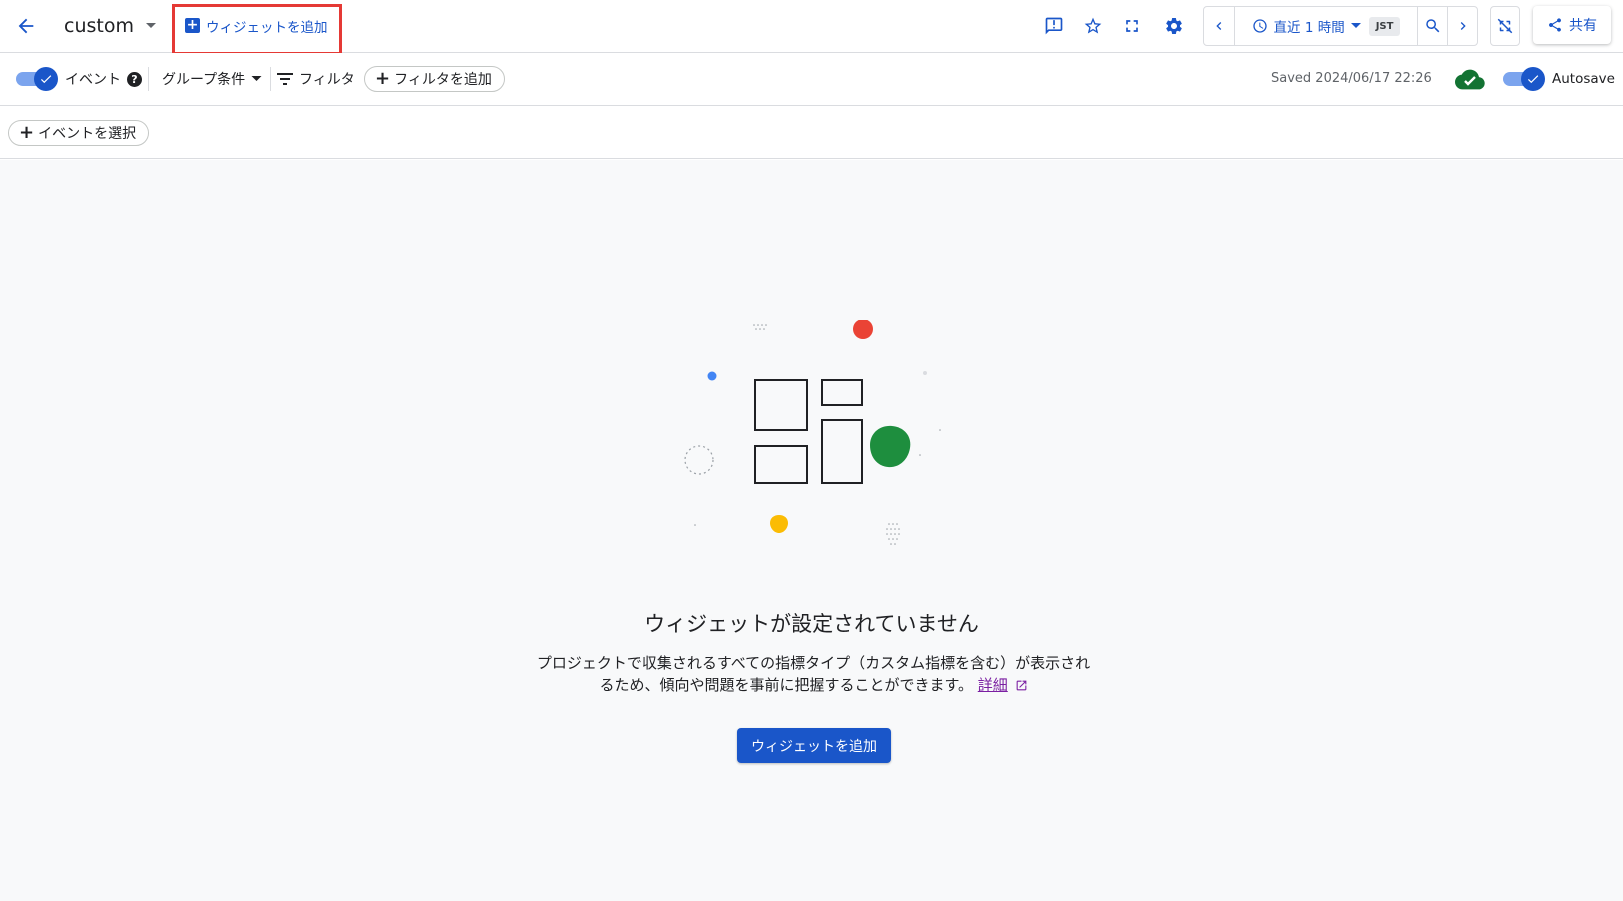 The image size is (1623, 901). I want to click on add-filter-chip: + フィルタを追加, so click(434, 79).